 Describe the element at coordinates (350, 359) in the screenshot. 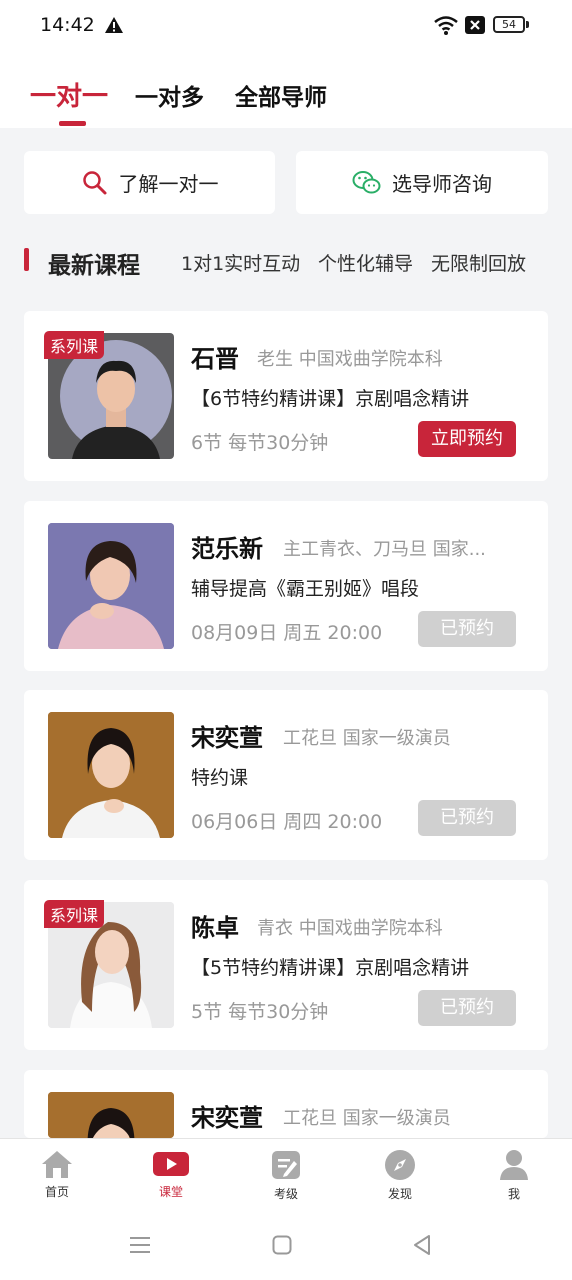

I see `teacher-meta: 老生 中国戏曲学院本科` at that location.